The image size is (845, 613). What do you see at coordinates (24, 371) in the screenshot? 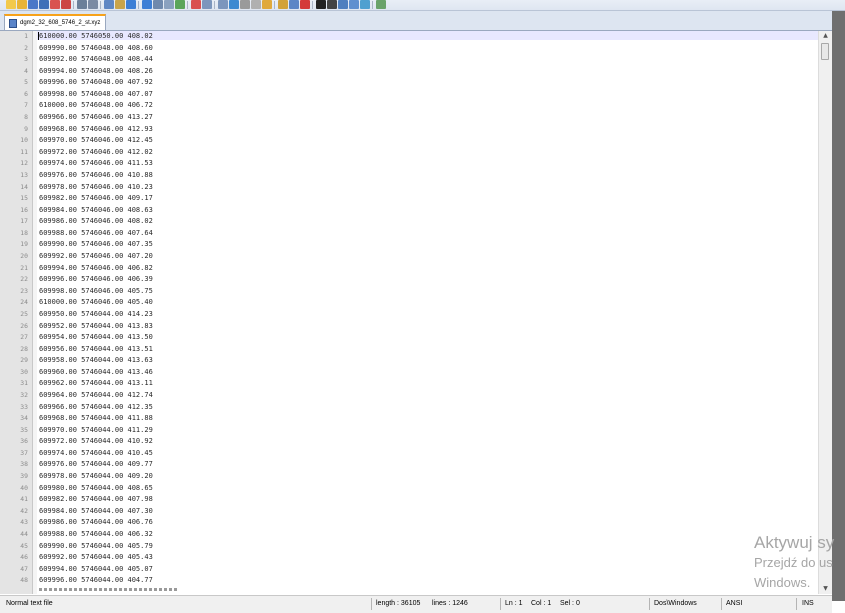
I see `line-number: 30` at bounding box center [24, 371].